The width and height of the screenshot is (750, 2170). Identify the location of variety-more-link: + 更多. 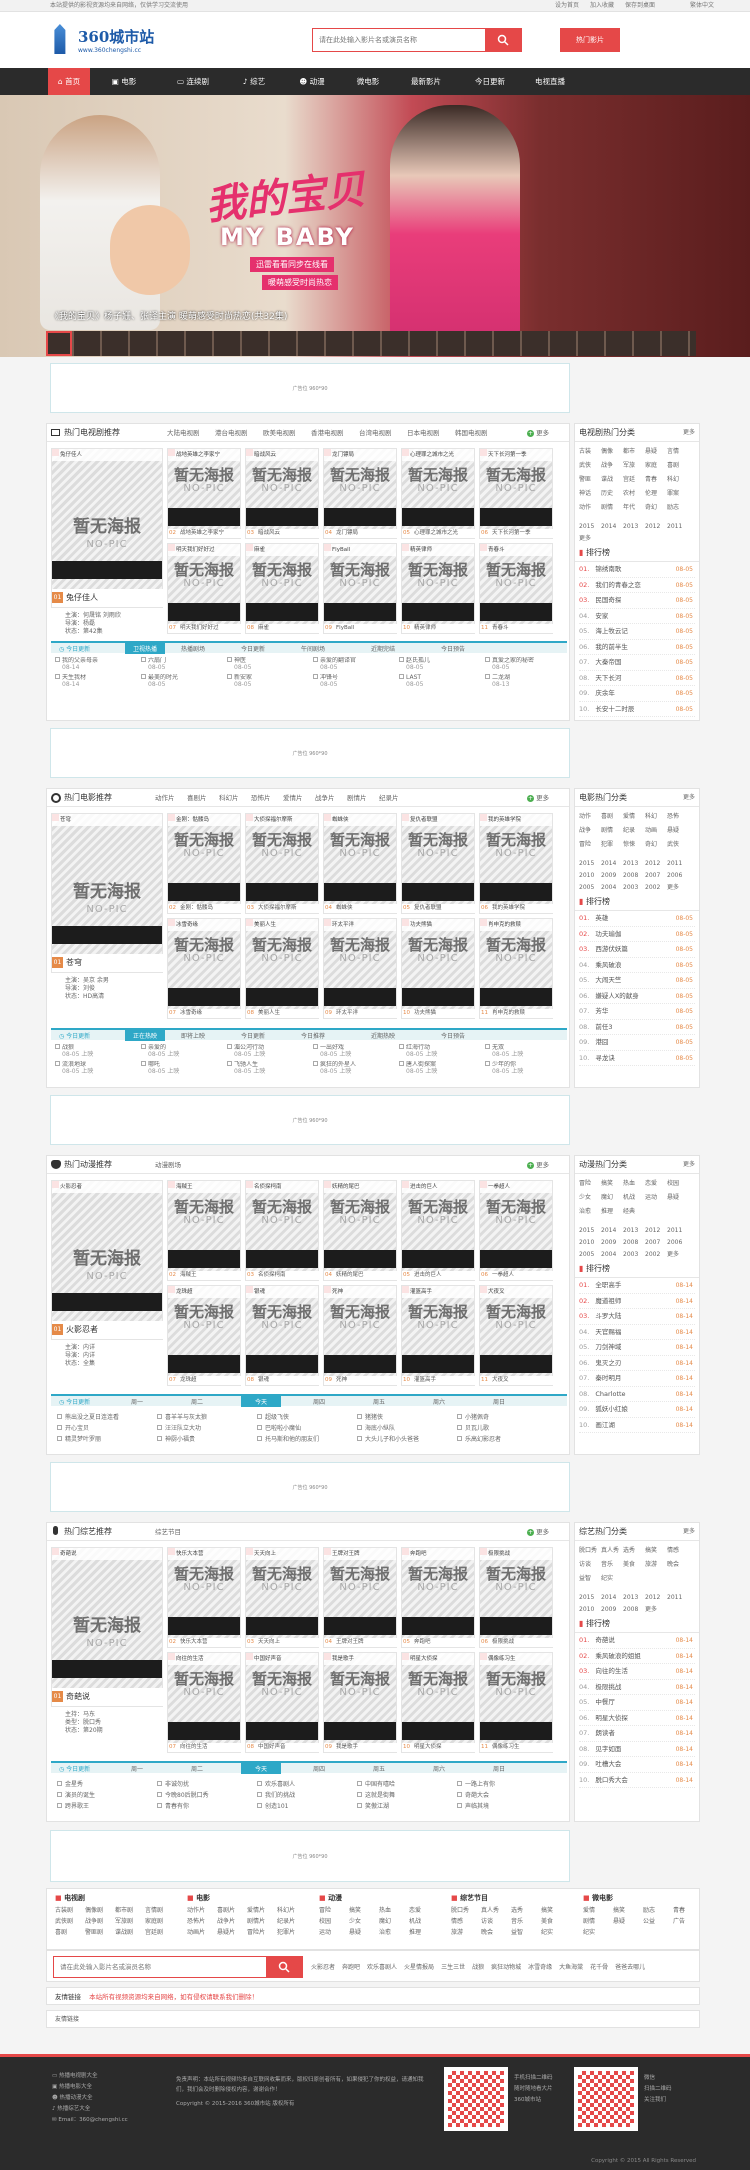
(538, 1532).